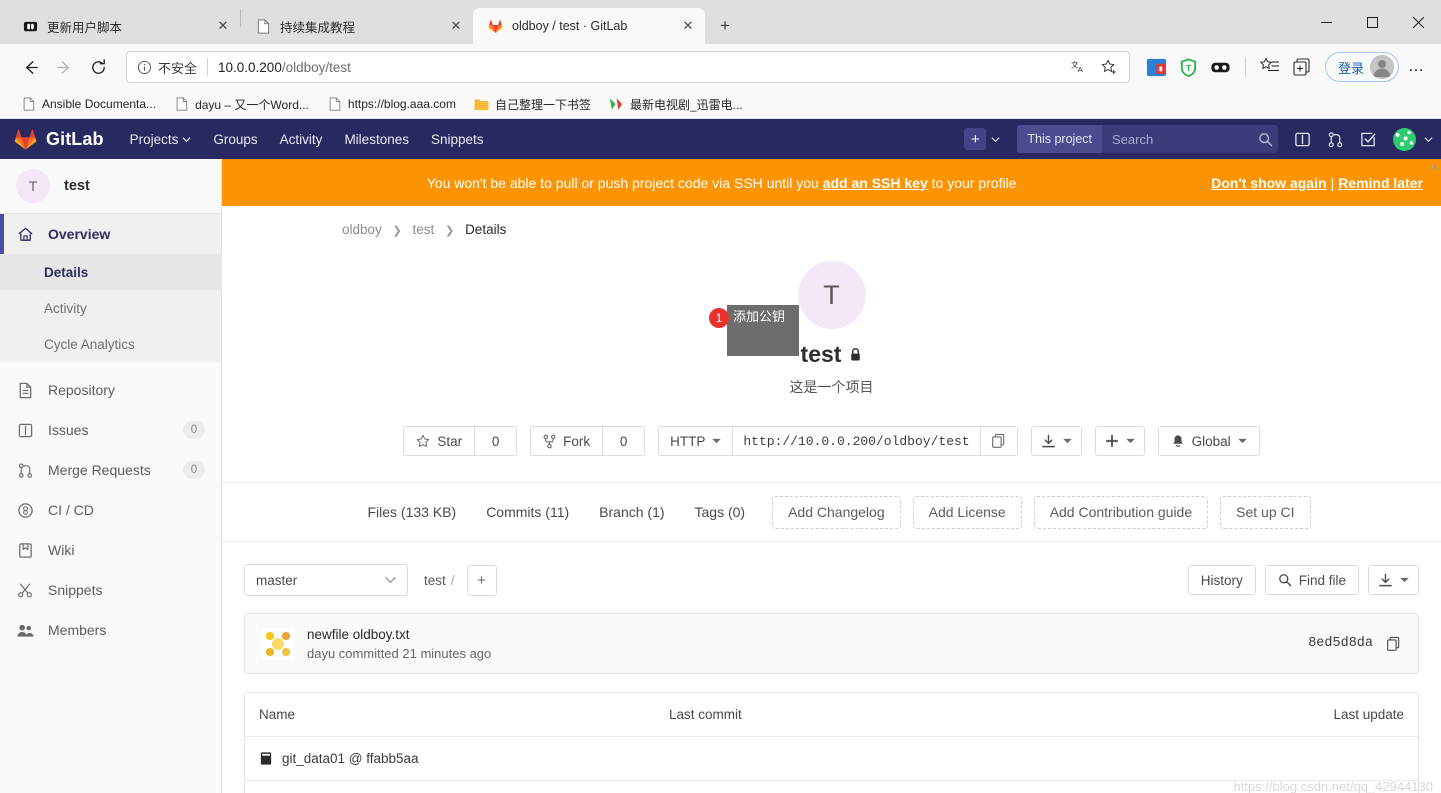 The width and height of the screenshot is (1441, 793). Describe the element at coordinates (110, 234) in the screenshot. I see `sidebar-item-overview: Overview` at that location.